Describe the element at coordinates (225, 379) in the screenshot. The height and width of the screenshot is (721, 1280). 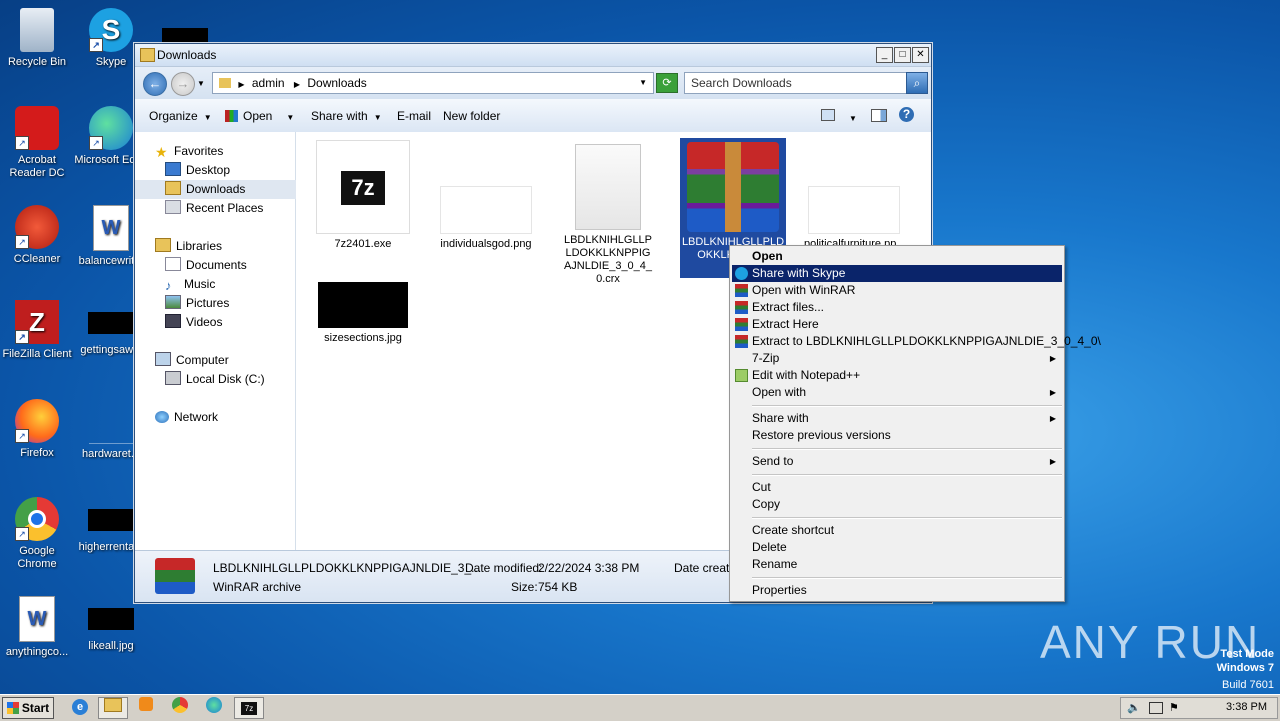
I see `nav-label: Local Disk (C:)` at that location.